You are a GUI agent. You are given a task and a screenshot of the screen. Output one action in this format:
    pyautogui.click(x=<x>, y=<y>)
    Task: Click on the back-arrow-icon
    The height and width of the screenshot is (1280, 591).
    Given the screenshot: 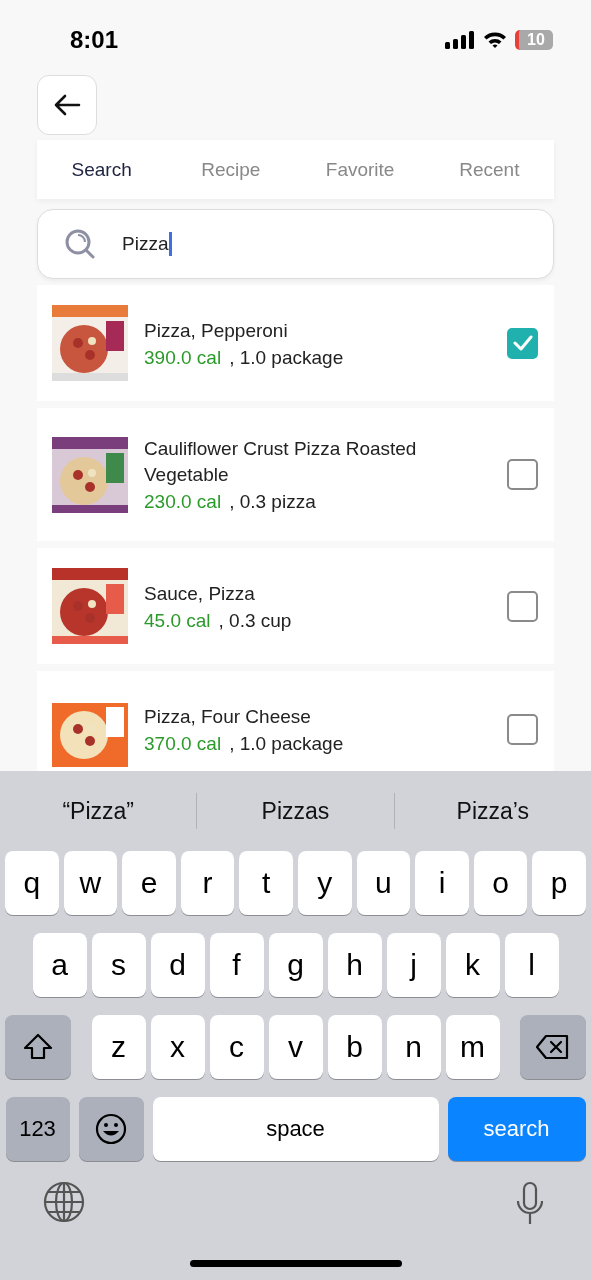 What is the action you would take?
    pyautogui.click(x=67, y=105)
    